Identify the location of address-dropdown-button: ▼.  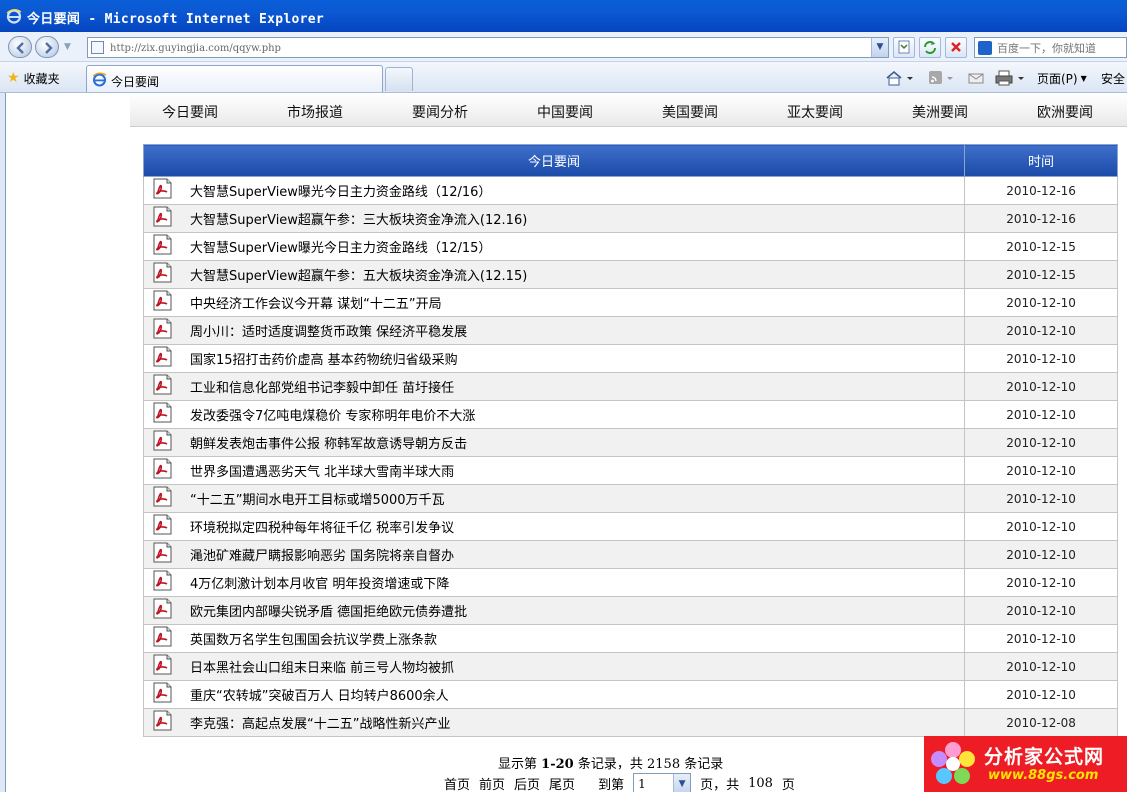
(879, 47).